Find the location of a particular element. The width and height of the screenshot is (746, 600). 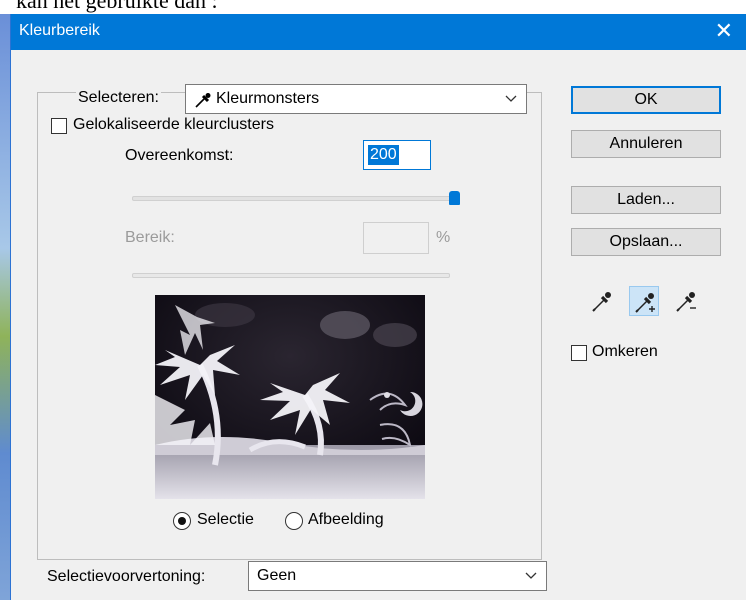

eyedropper-minus-icon is located at coordinates (686, 301).